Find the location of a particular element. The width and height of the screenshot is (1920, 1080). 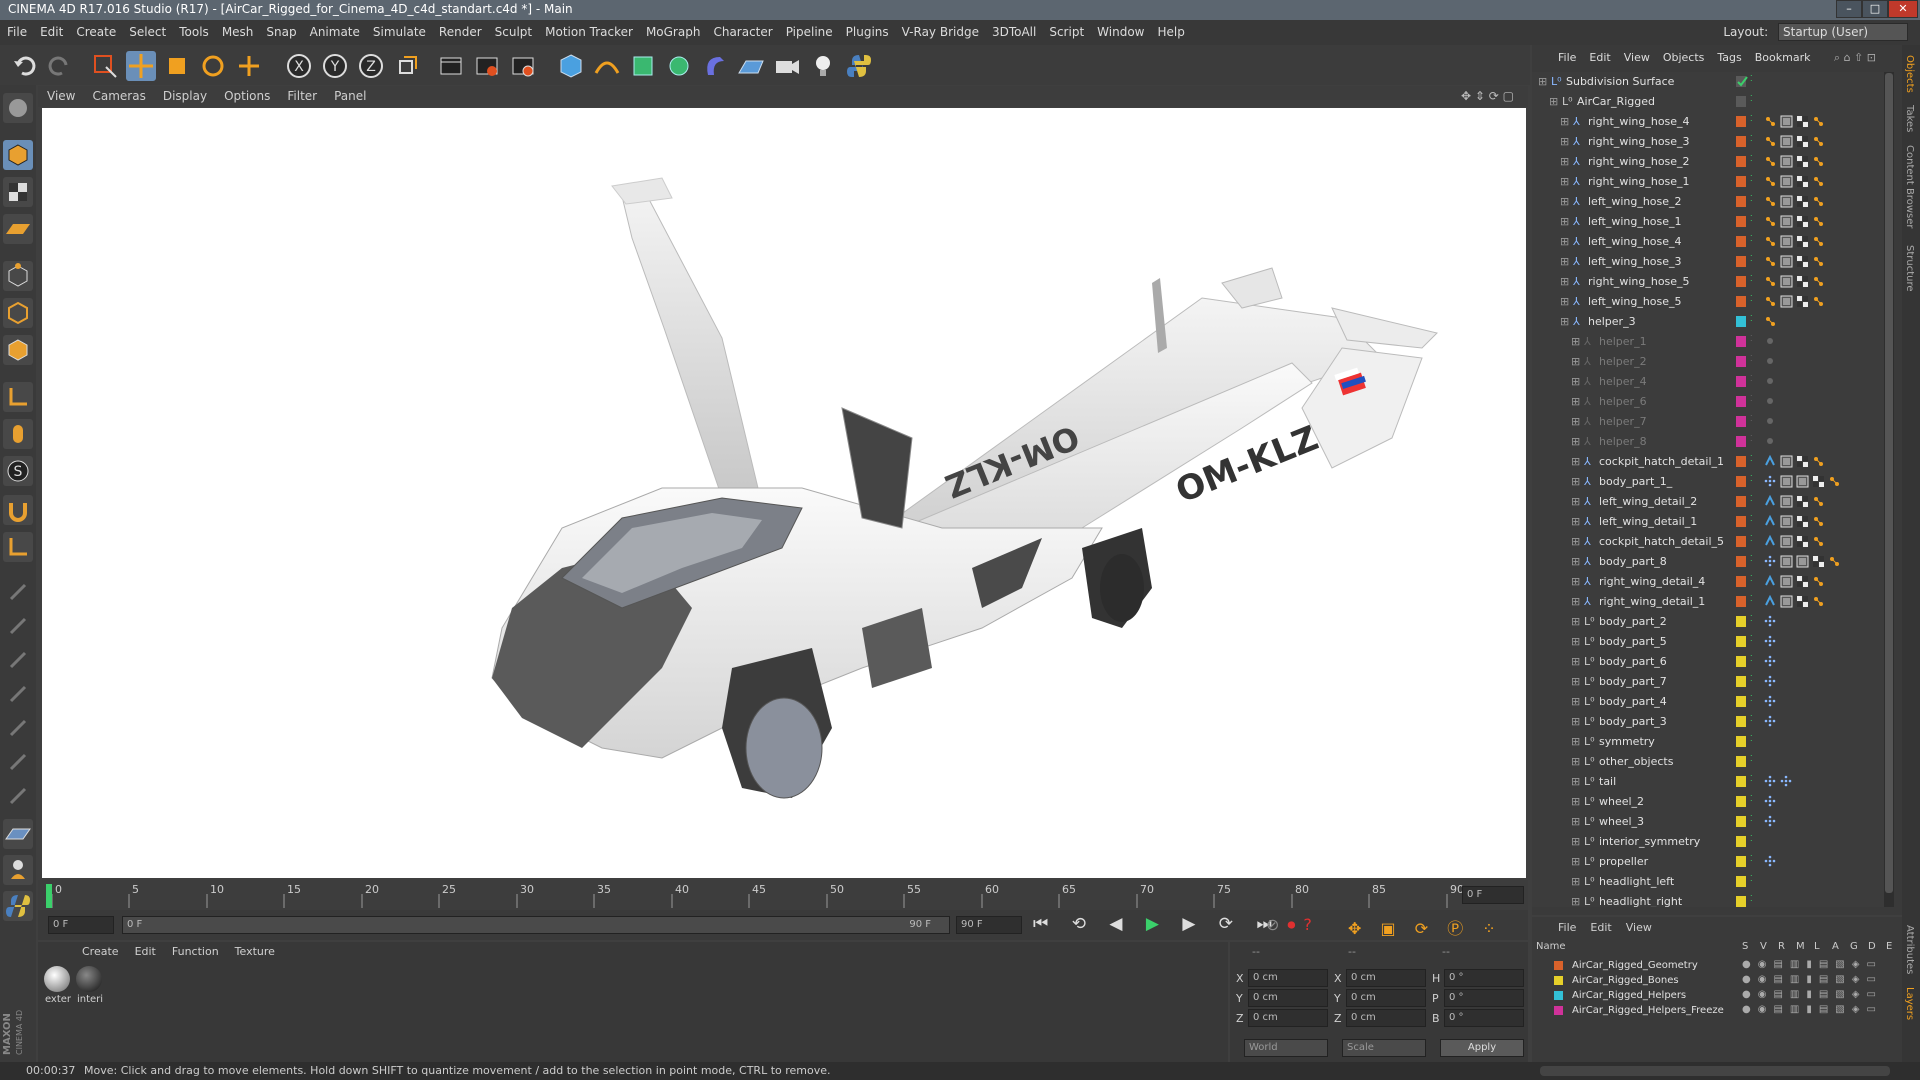

object-row: ⊞ ⅄ cockpit_hatch_detail_1 ⁚ is located at coordinates (1708, 462).